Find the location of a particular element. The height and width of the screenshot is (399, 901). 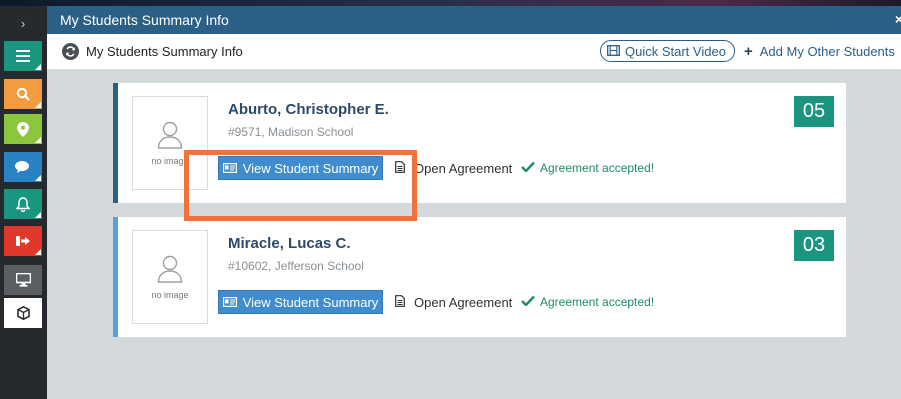

cube-icon is located at coordinates (23, 313).